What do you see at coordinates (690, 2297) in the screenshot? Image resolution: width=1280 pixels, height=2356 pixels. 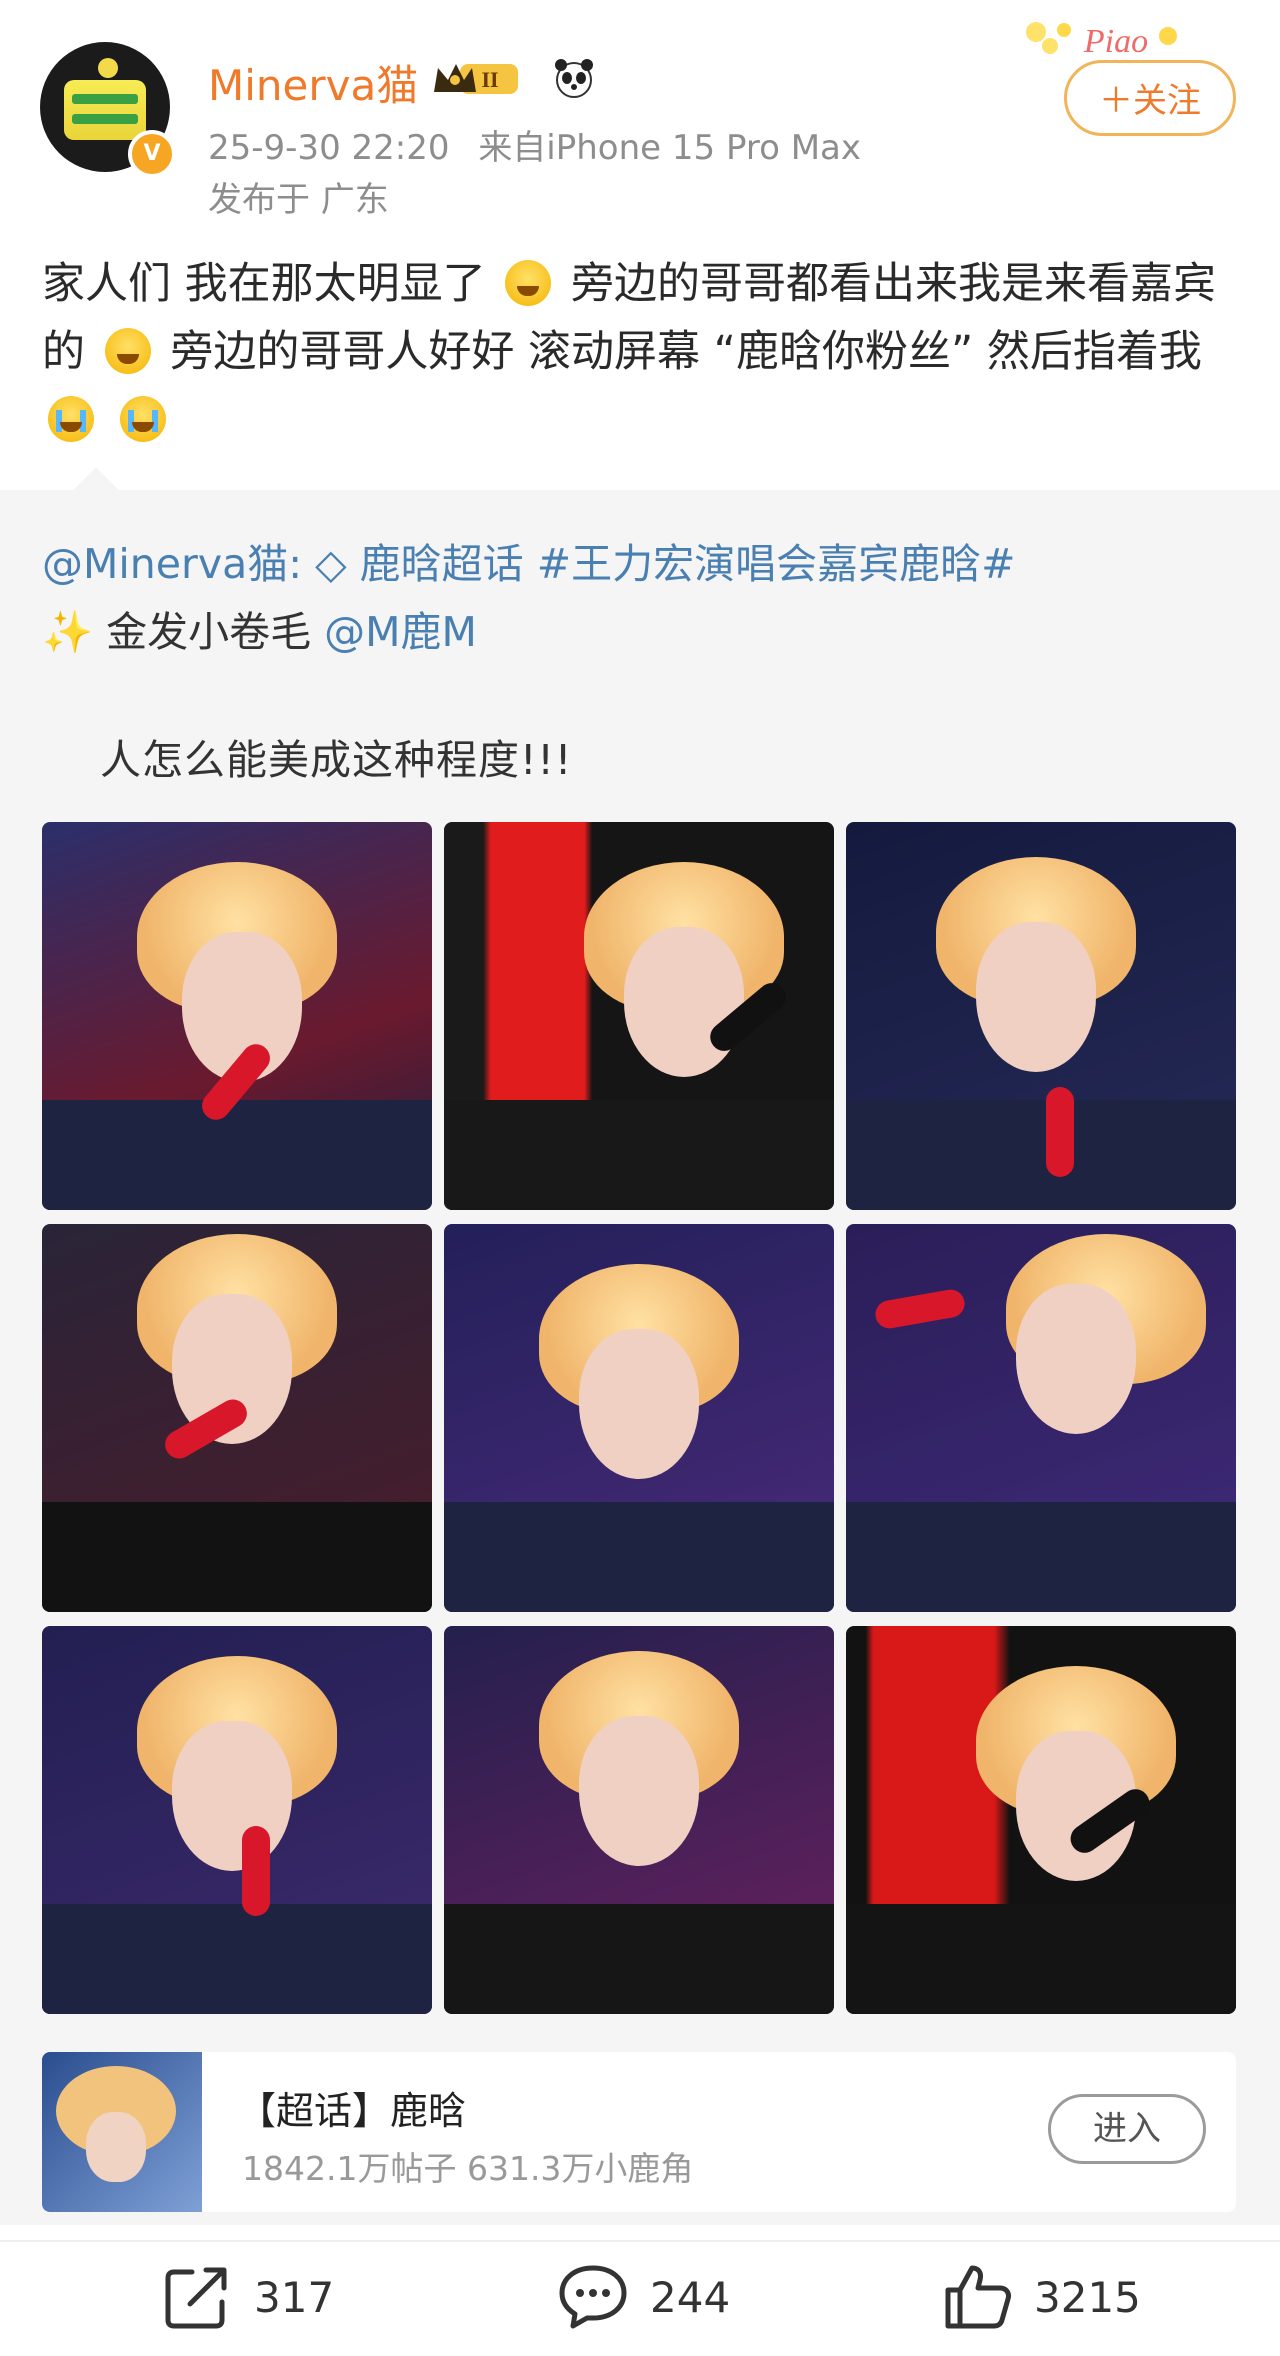 I see `comment-count: 244` at bounding box center [690, 2297].